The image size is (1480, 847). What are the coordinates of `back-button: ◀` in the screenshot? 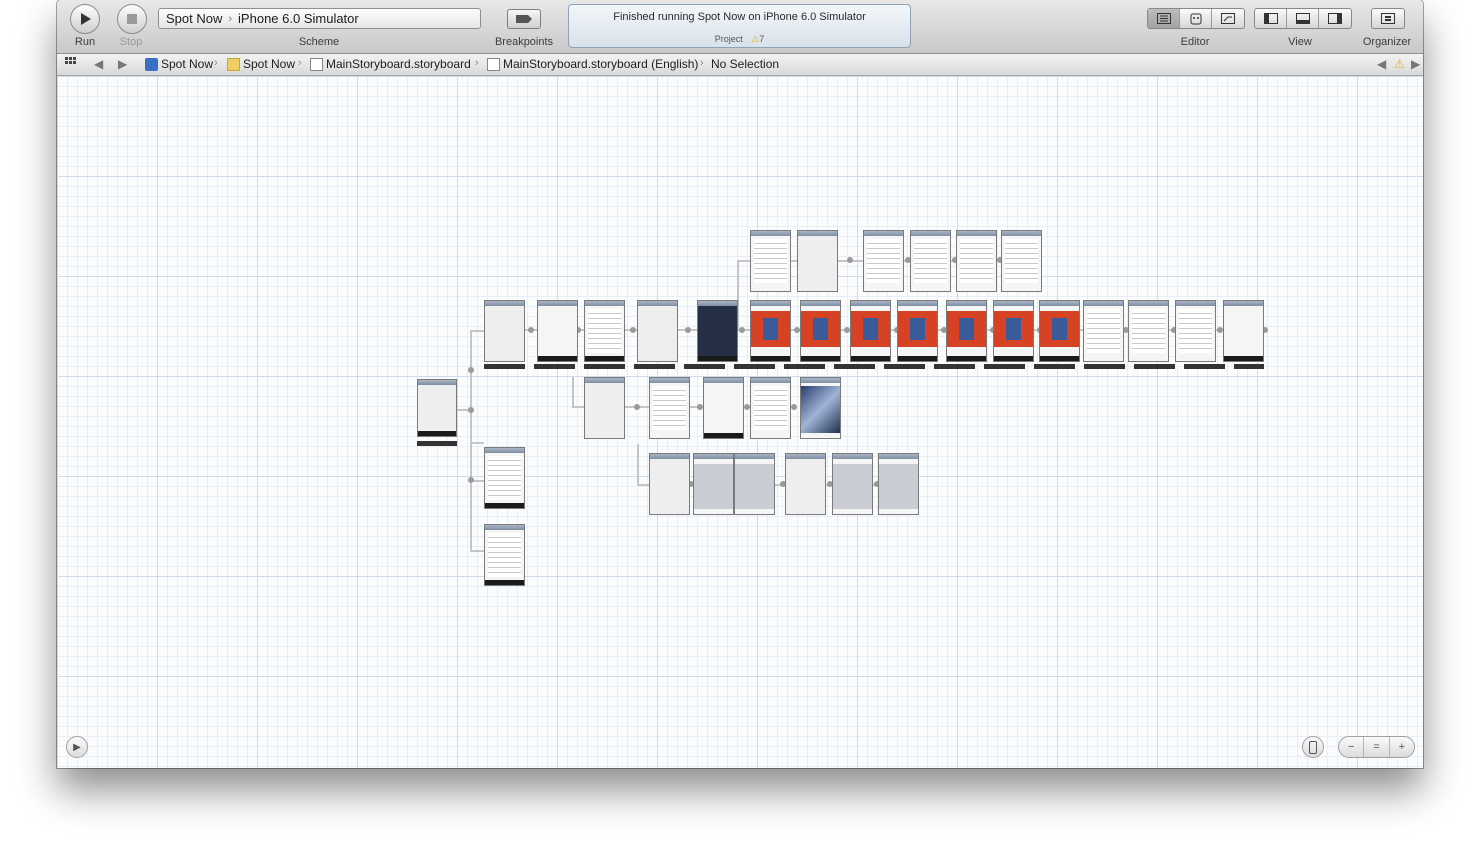 It's located at (98, 64).